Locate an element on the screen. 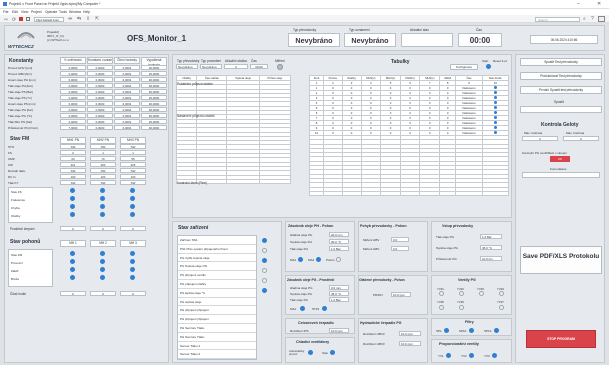 The height and width of the screenshot is (365, 609). menu-view: View is located at coordinates (24, 12).